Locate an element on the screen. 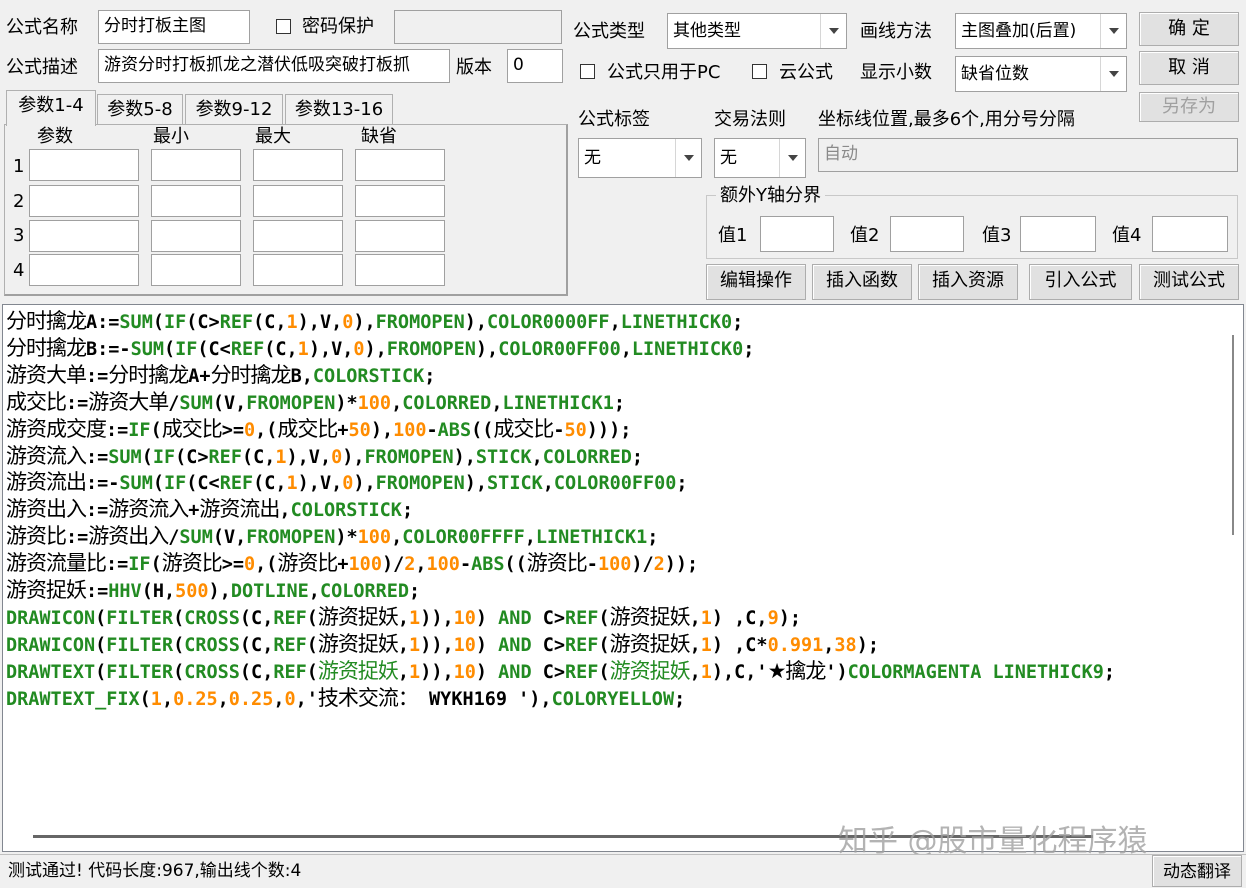  param-row-label: 1 is located at coordinates (19, 166).